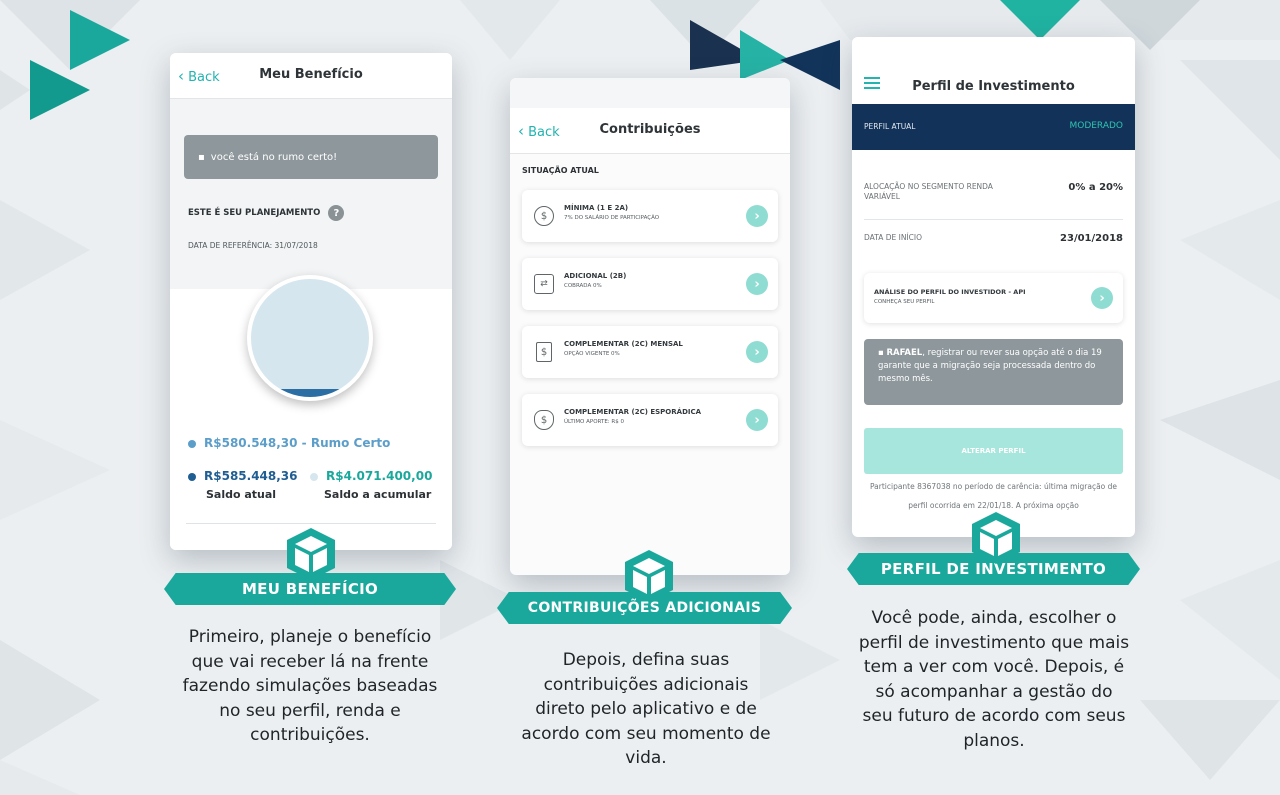  I want to click on allocation-label: ALOCAÇÃO NO SEGMENTO RENDA VARIÁVEL, so click(928, 191).